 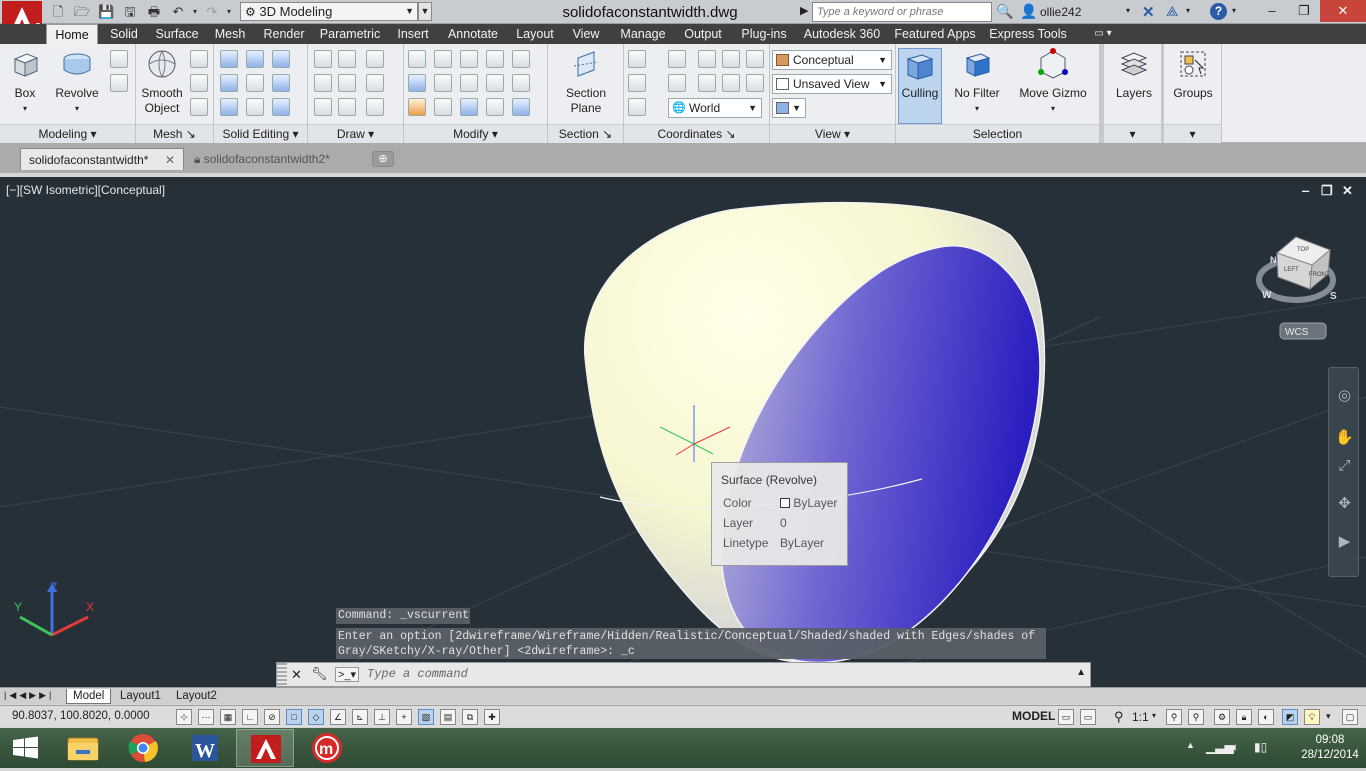 What do you see at coordinates (495, 59) in the screenshot?
I see `copy-icon` at bounding box center [495, 59].